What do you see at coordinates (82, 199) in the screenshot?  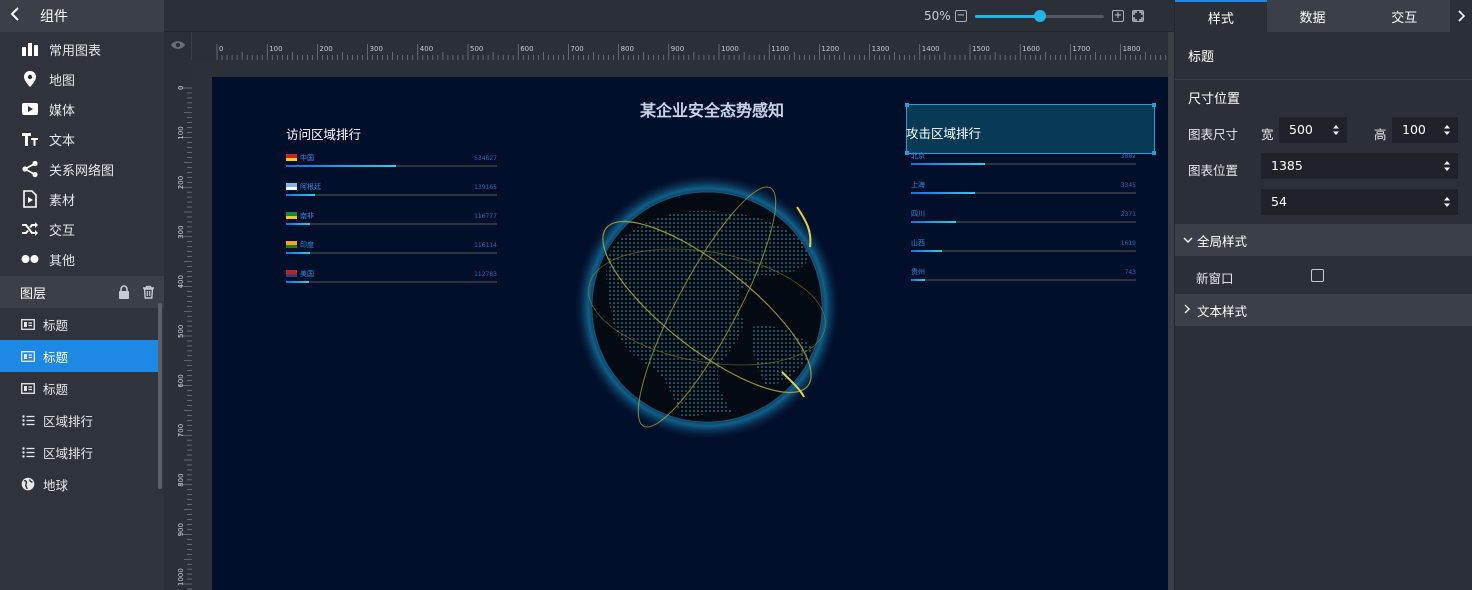 I see `component-item-material: 素材` at bounding box center [82, 199].